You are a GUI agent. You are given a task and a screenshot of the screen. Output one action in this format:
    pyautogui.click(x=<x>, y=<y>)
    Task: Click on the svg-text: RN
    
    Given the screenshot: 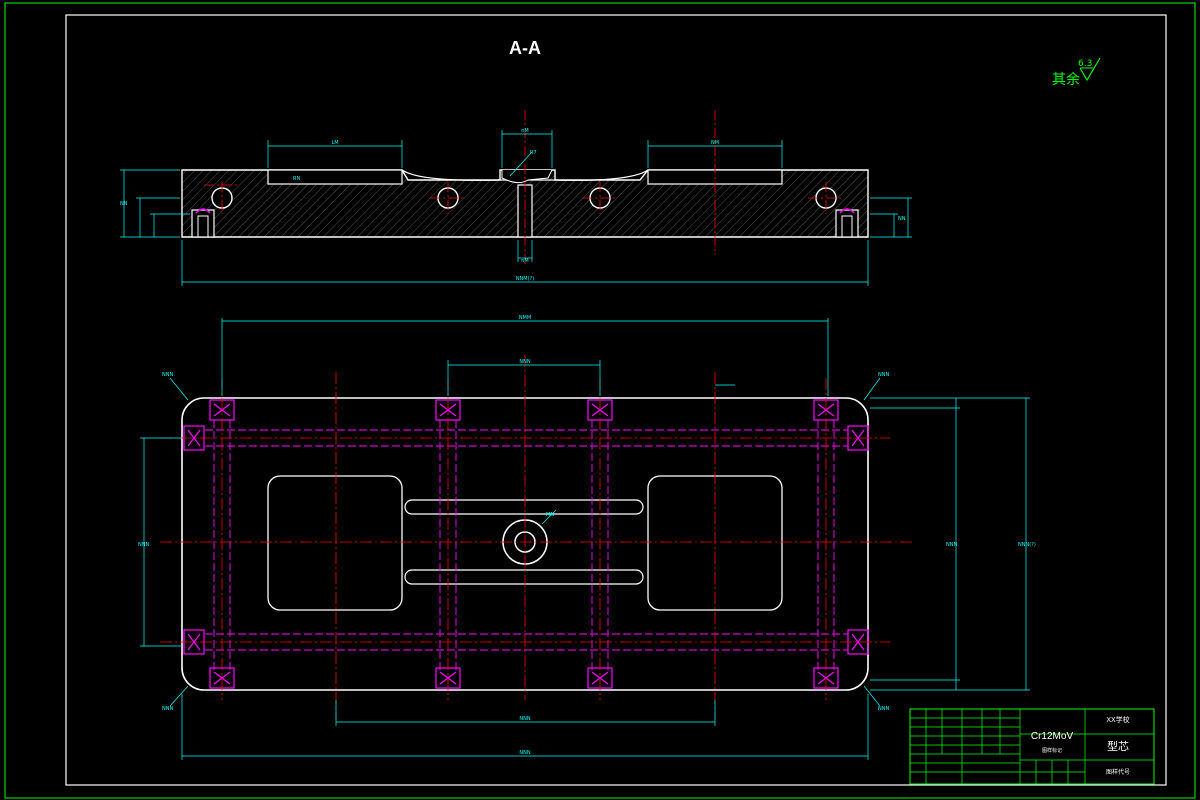 What is the action you would take?
    pyautogui.click(x=296, y=179)
    